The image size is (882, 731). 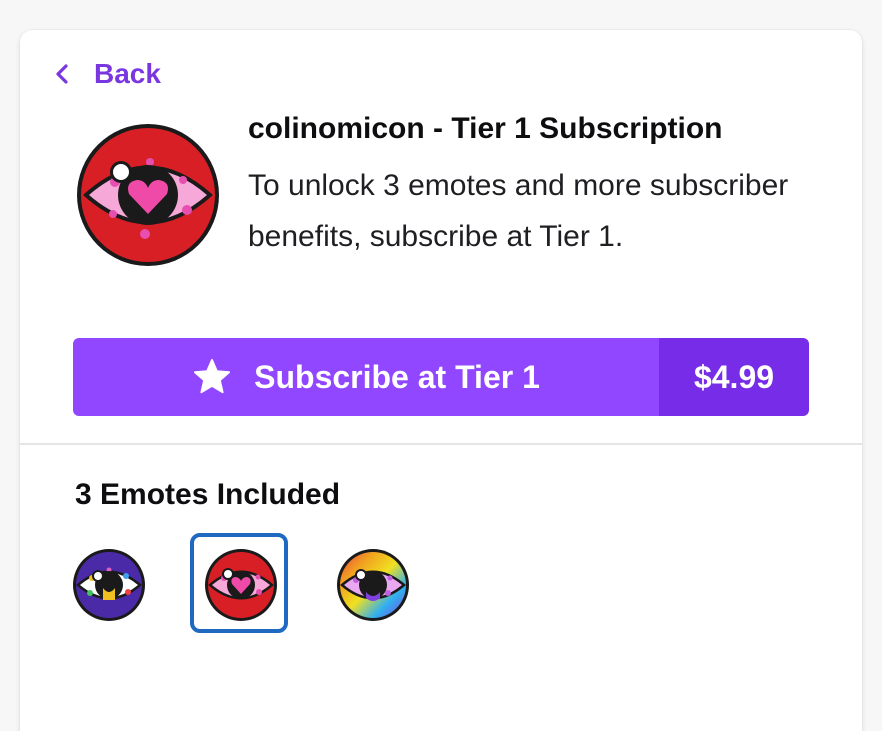 What do you see at coordinates (241, 585) in the screenshot?
I see `emote-red-heart-eye` at bounding box center [241, 585].